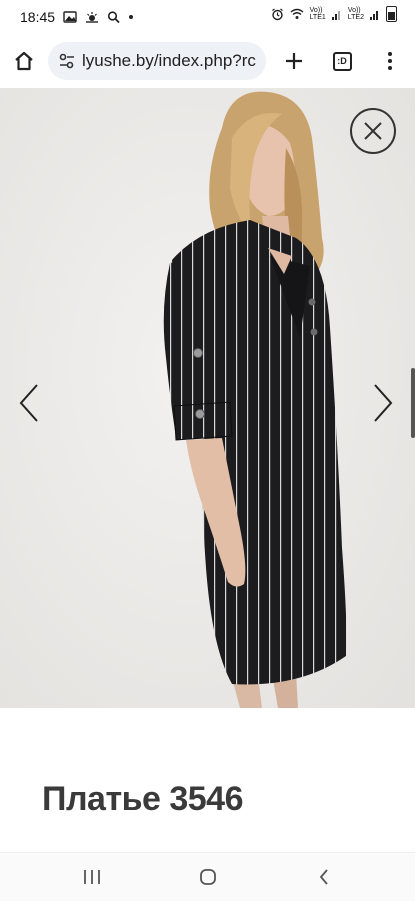 The image size is (415, 901). What do you see at coordinates (70, 17) in the screenshot?
I see `gallery-notification-icon` at bounding box center [70, 17].